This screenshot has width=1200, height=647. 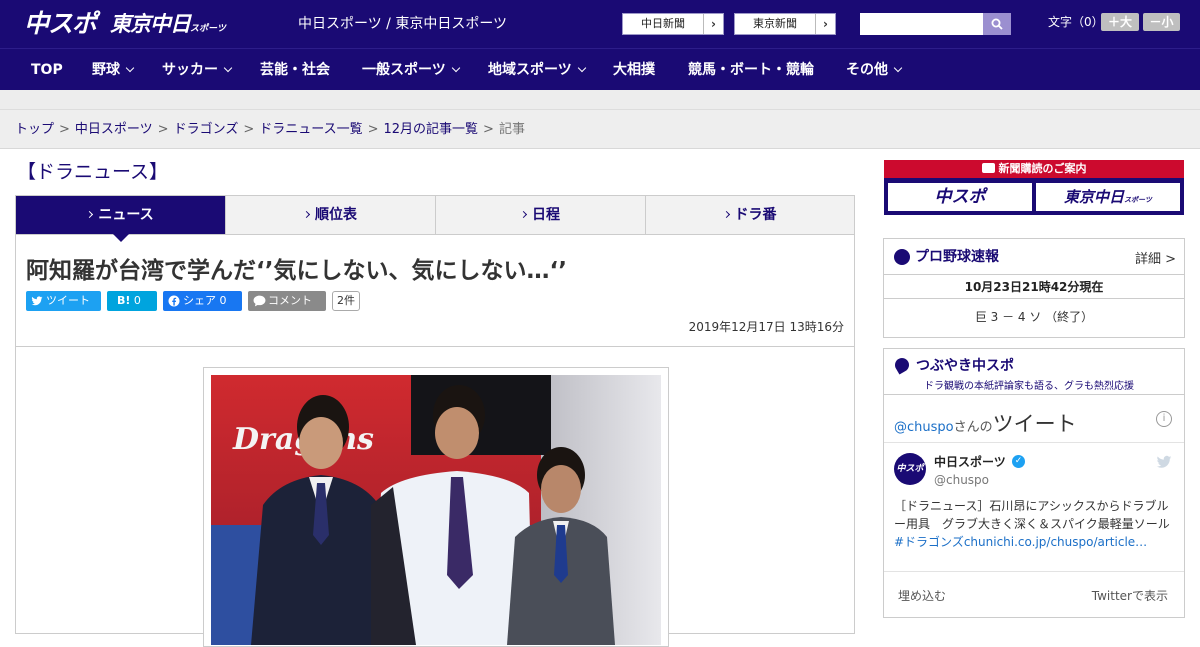 I want to click on nav-item-general-sports: 一般スポーツ, so click(x=411, y=70).